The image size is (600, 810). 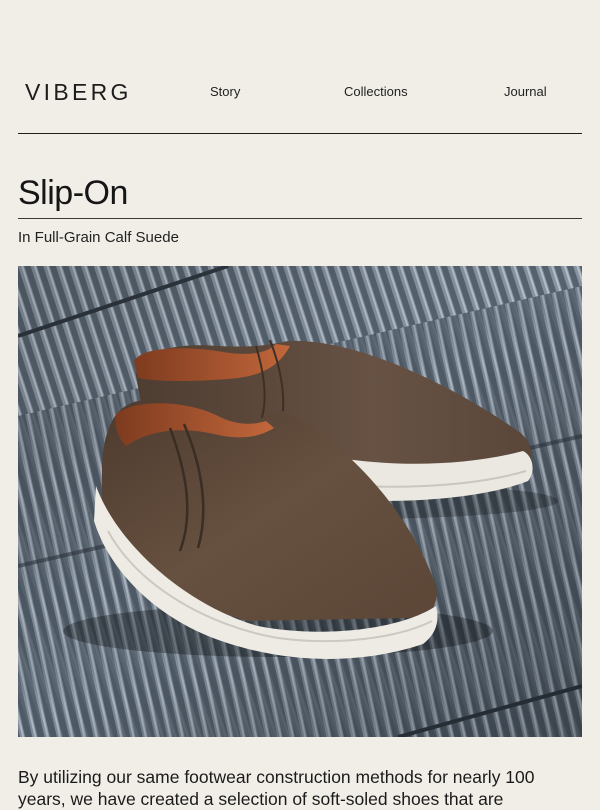 I want to click on nav-collections-link: Collections, so click(x=376, y=91).